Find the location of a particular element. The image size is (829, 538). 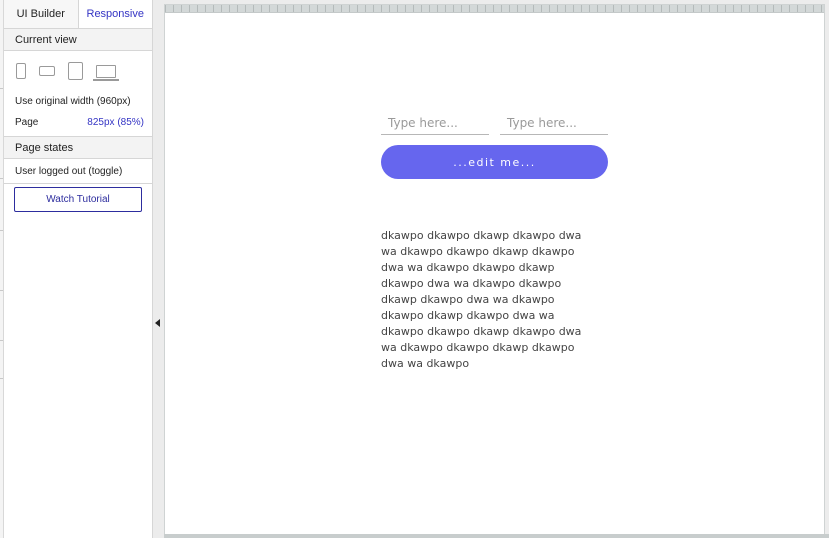

tablet-icon is located at coordinates (75, 71).